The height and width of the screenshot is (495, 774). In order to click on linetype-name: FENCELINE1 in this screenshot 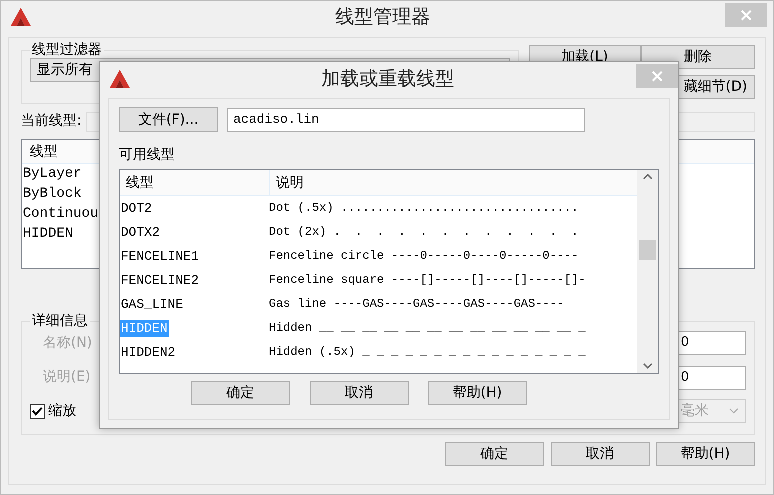, I will do `click(160, 256)`.